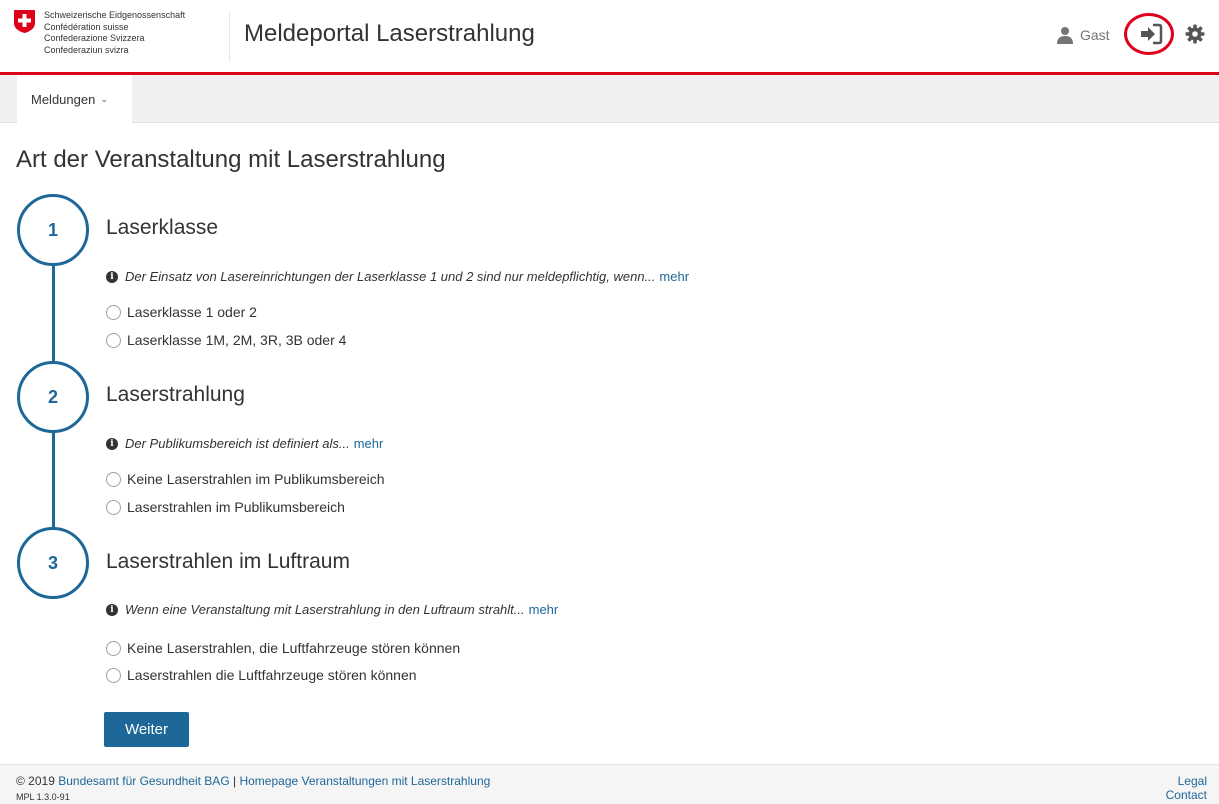 The width and height of the screenshot is (1219, 804). I want to click on step-number: 3, so click(52, 562).